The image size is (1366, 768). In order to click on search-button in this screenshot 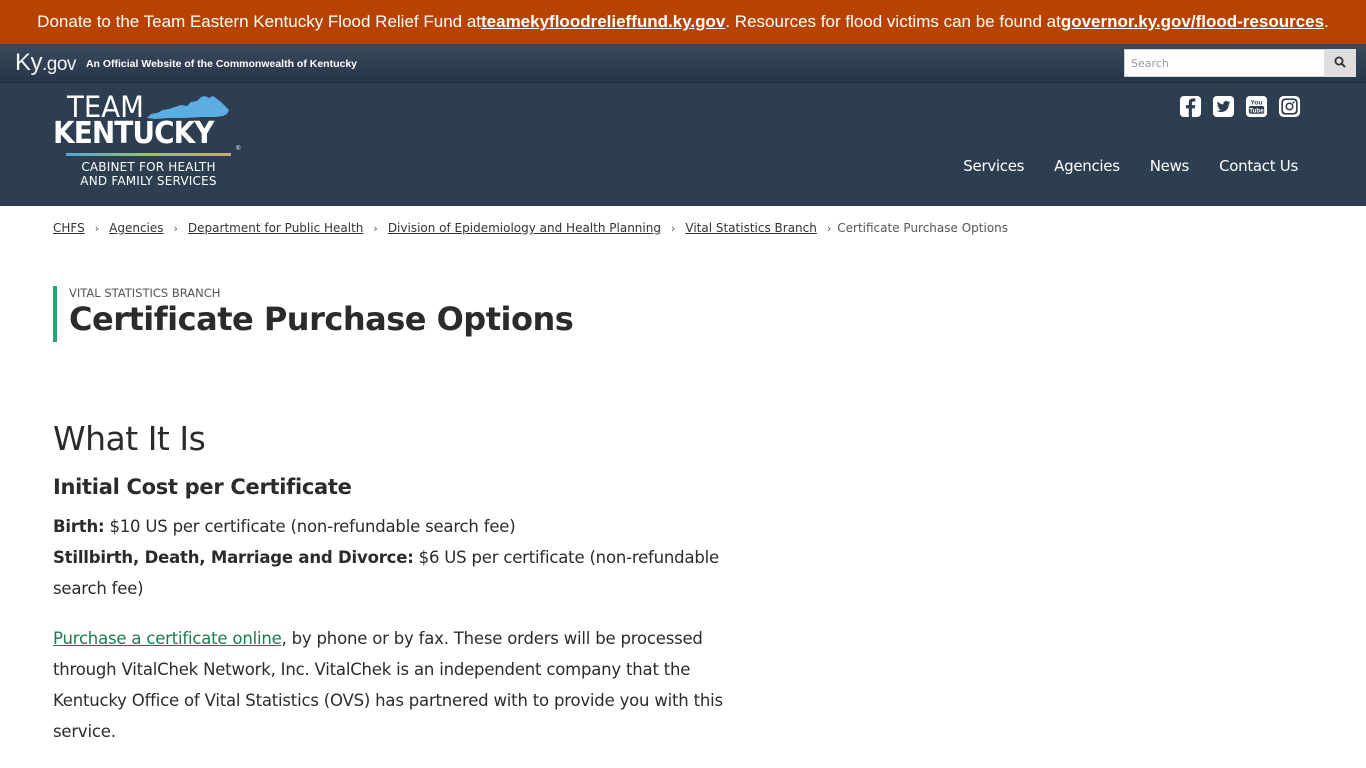, I will do `click(1340, 63)`.